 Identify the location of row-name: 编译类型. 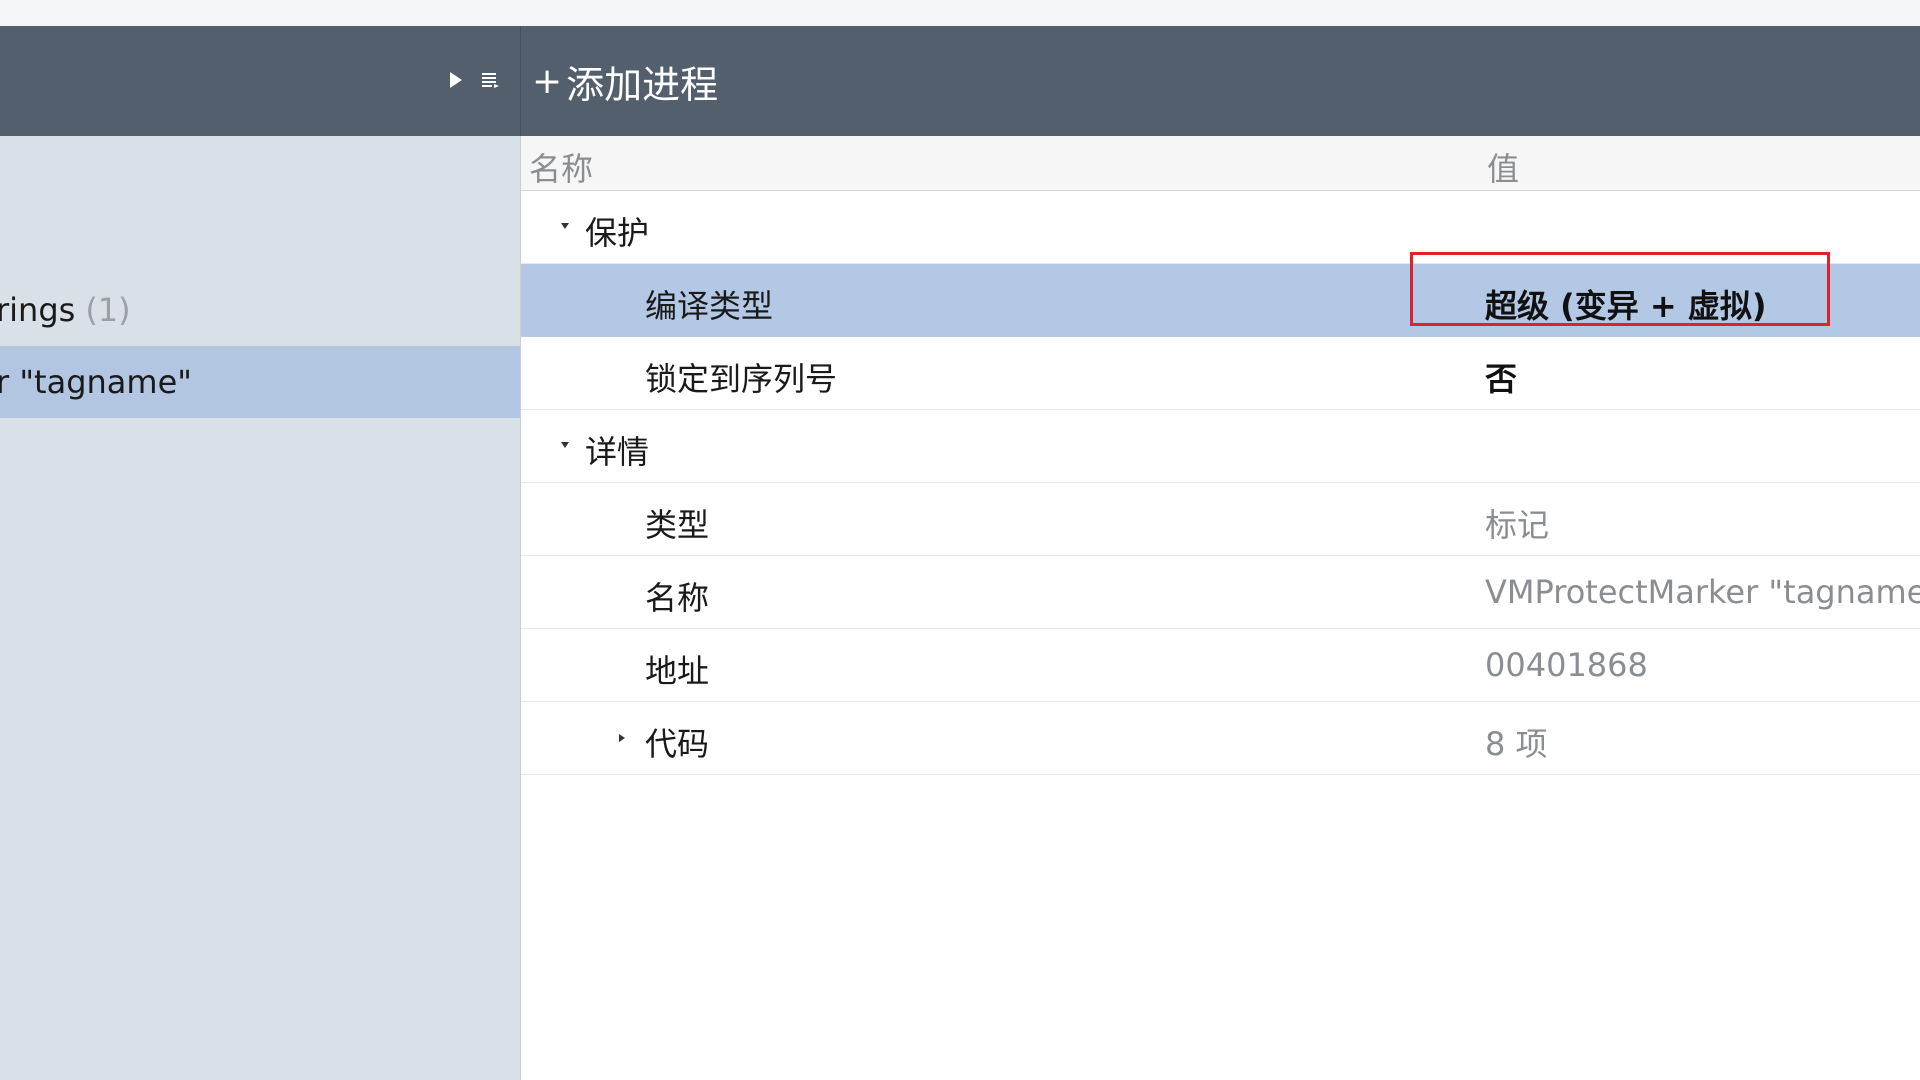
(709, 306).